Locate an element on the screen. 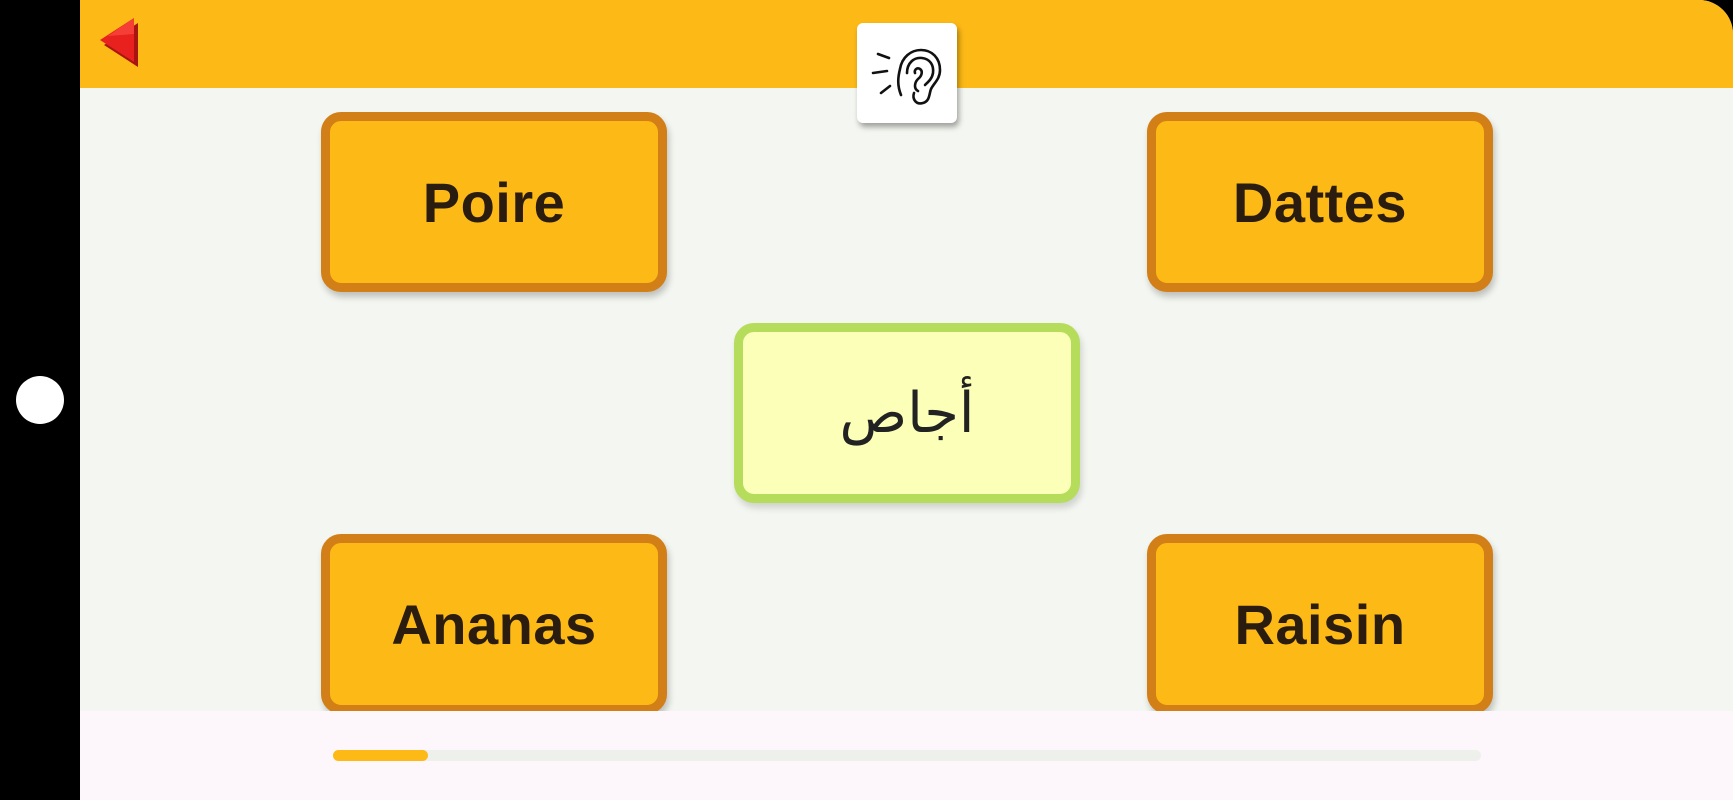 The width and height of the screenshot is (1733, 800). home-button is located at coordinates (40, 400).